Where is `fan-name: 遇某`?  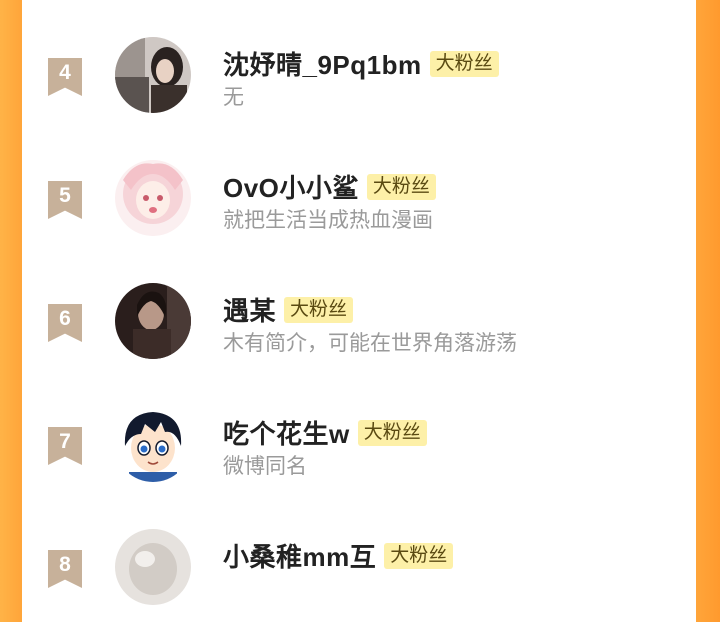 fan-name: 遇某 is located at coordinates (249, 309).